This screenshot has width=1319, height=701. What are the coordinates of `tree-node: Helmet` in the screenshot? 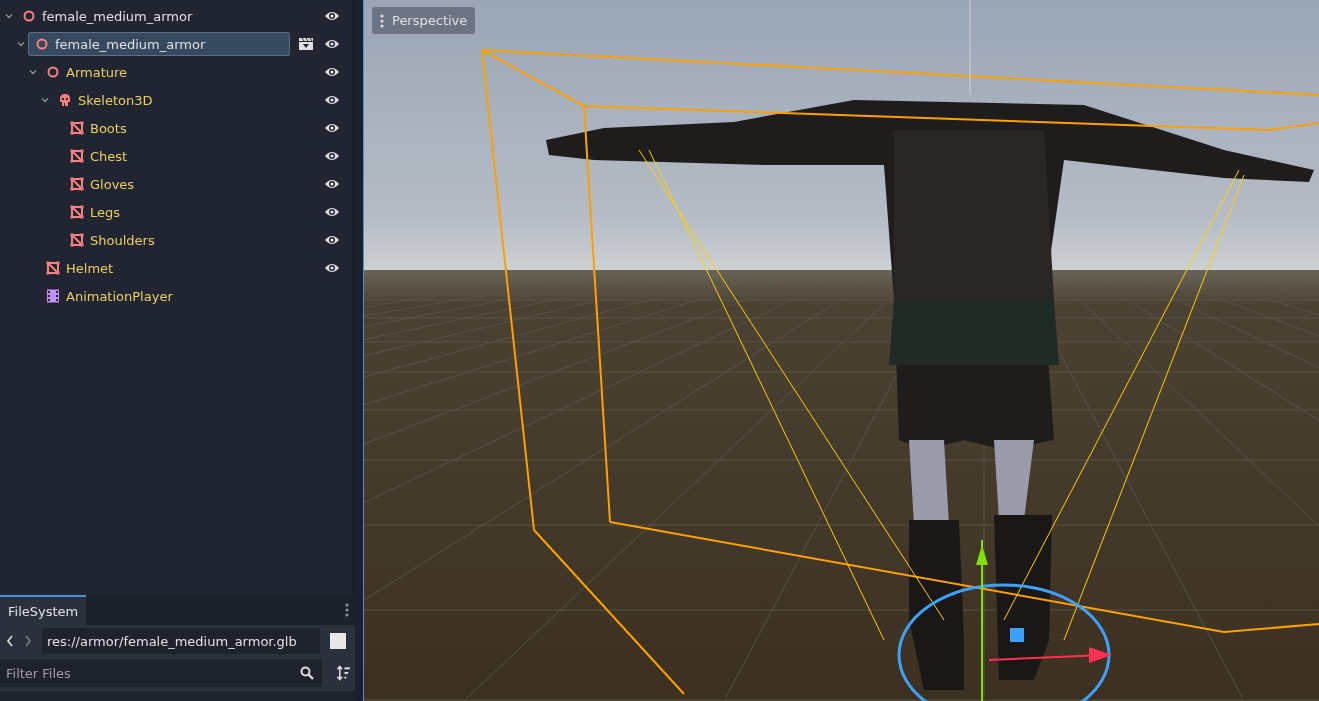 It's located at (83, 268).